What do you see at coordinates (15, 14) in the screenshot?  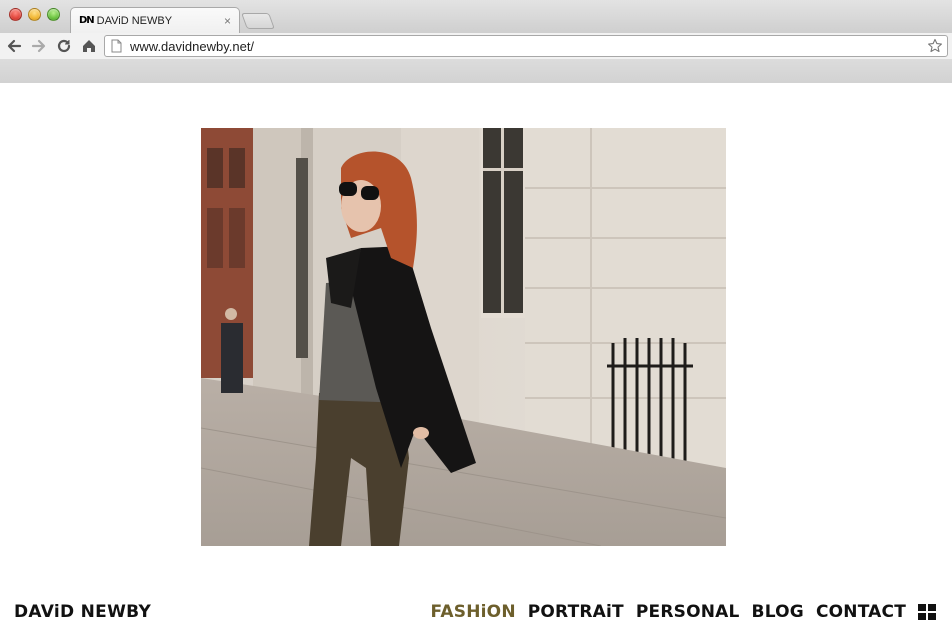 I see `close-window-button` at bounding box center [15, 14].